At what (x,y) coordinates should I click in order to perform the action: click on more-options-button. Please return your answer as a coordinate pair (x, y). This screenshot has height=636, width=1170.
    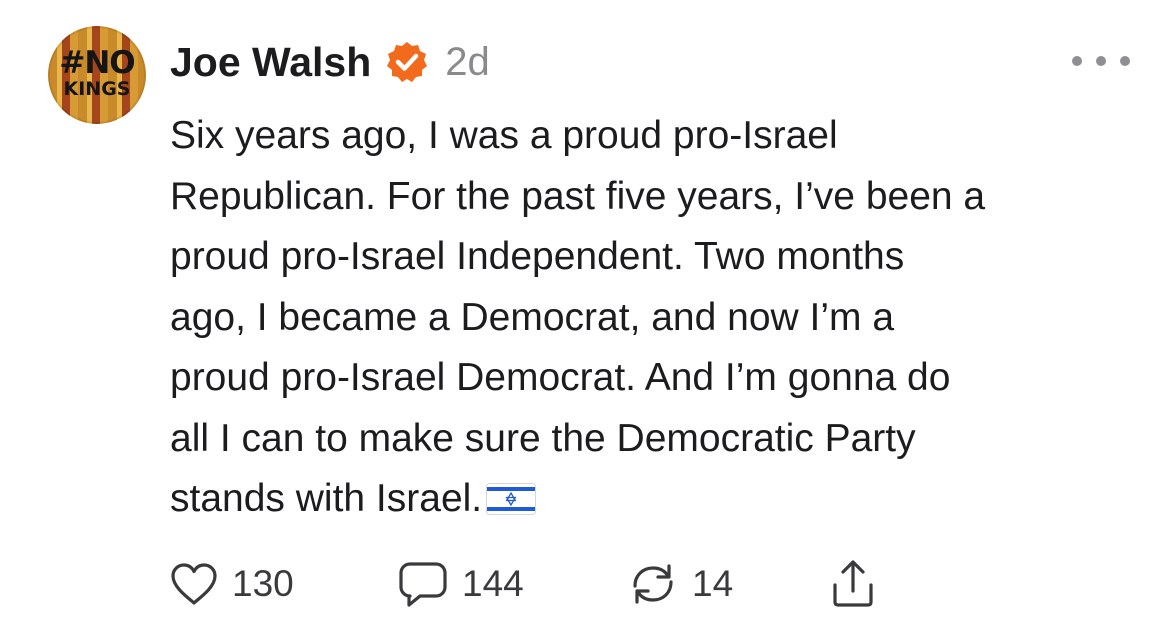
    Looking at the image, I should click on (1101, 61).